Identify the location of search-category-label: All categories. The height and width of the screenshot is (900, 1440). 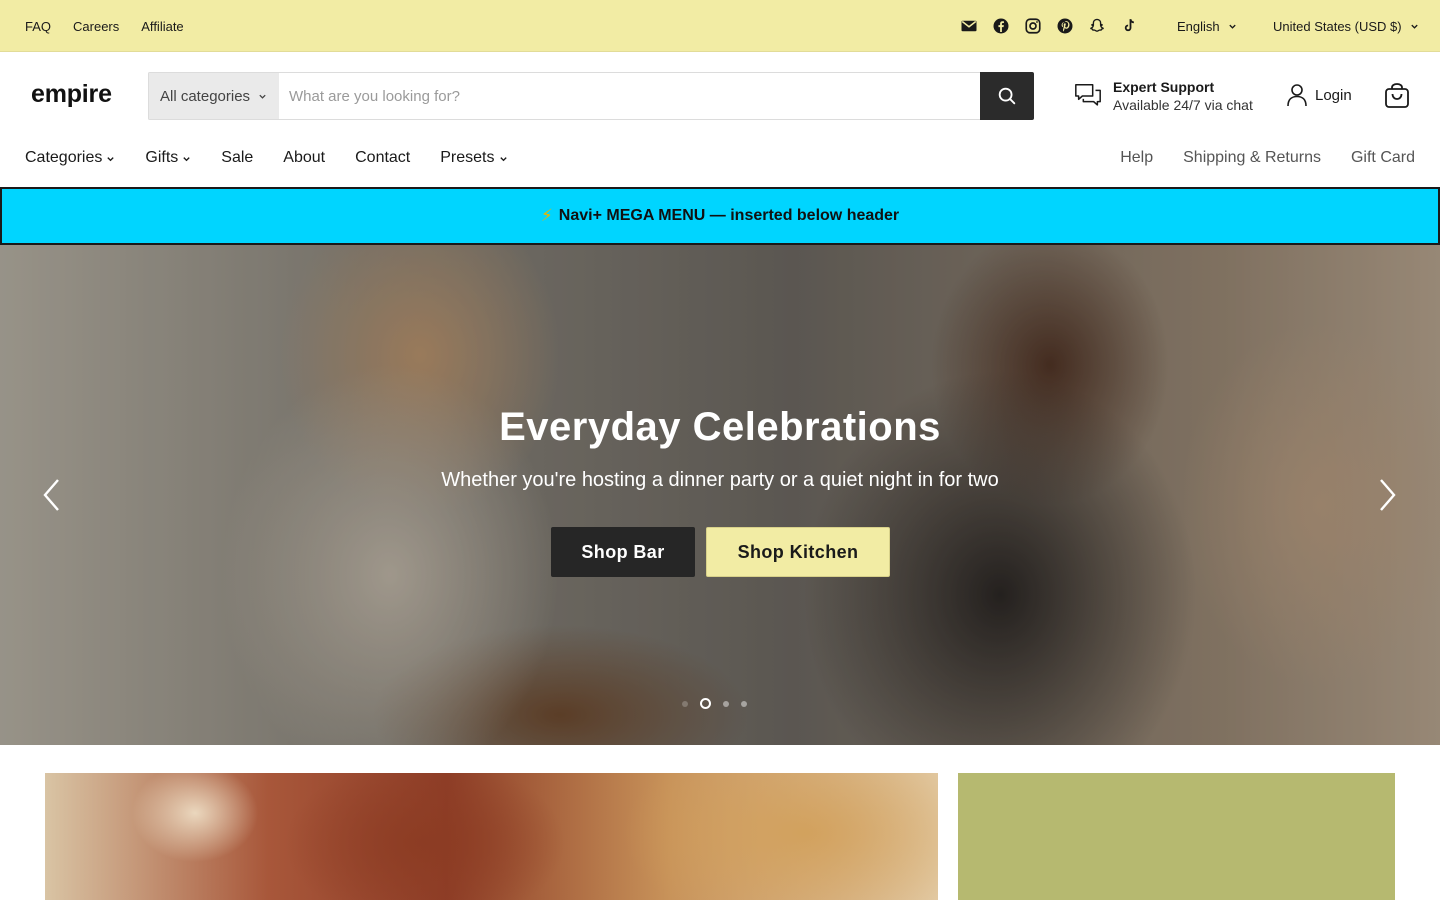
(205, 96).